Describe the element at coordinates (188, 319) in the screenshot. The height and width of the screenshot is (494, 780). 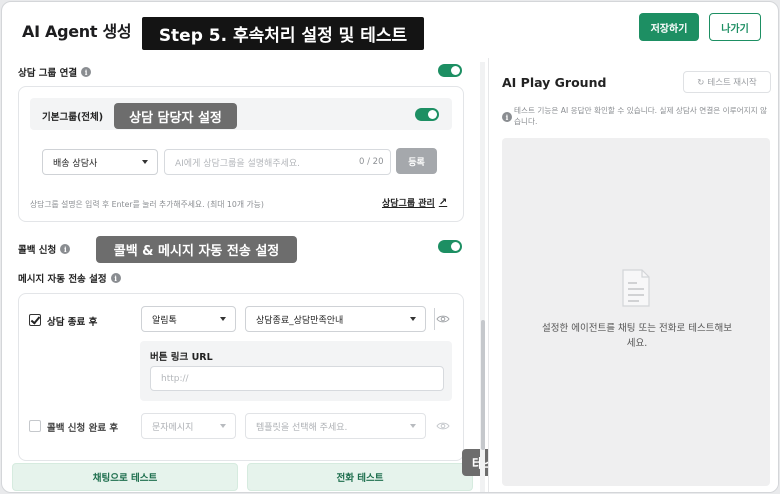
I see `channel-select-1: 알림톡` at that location.